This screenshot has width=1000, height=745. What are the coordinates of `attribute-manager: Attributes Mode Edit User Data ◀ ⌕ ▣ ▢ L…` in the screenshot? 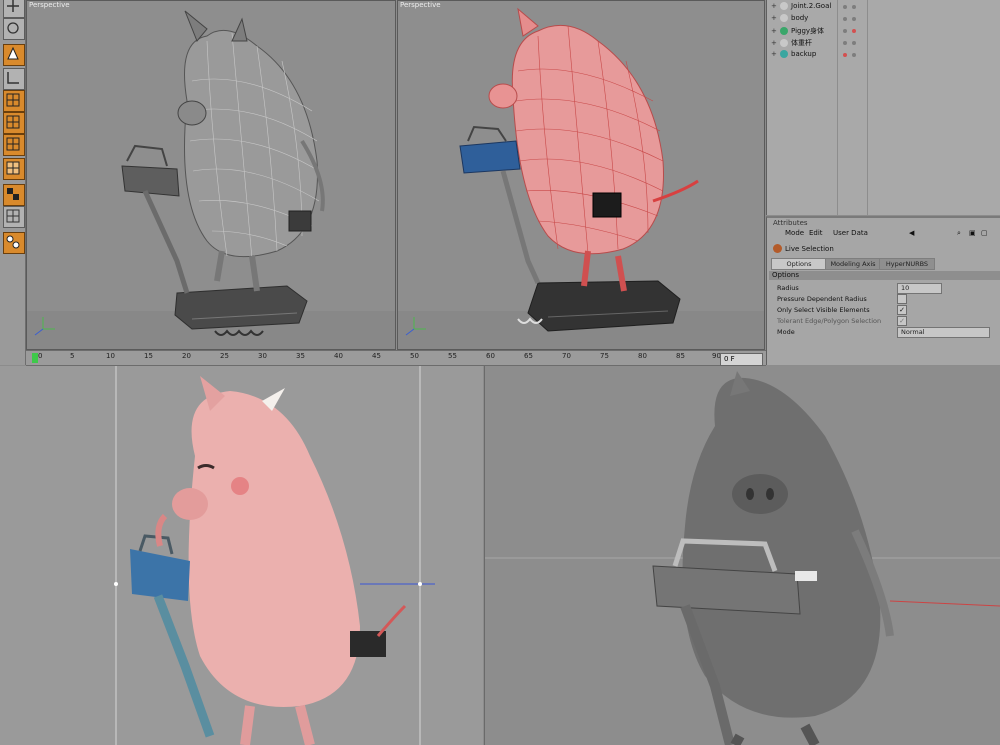 It's located at (883, 290).